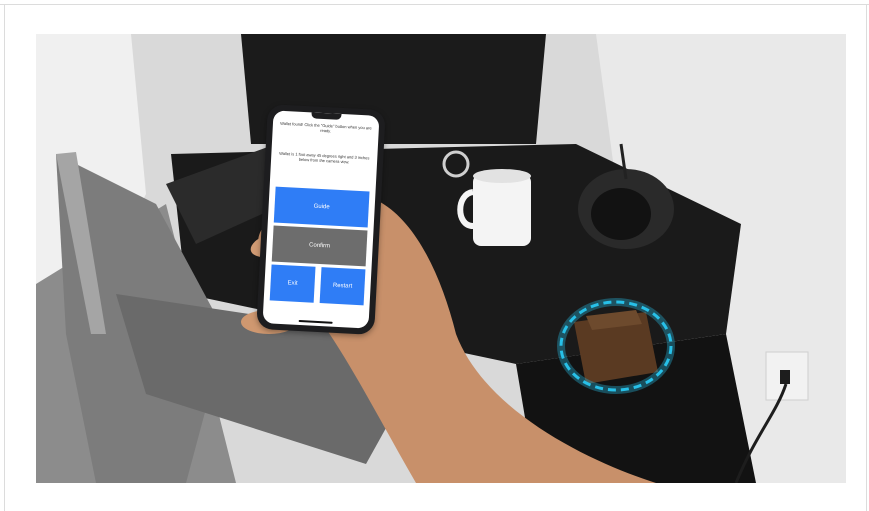 The height and width of the screenshot is (511, 869). I want to click on phone-notch, so click(326, 116).